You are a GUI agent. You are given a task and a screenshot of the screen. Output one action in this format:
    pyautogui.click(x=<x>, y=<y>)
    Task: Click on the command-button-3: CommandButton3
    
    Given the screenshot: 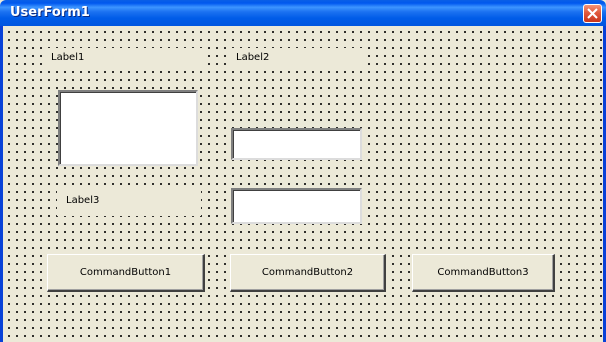 What is the action you would take?
    pyautogui.click(x=483, y=273)
    